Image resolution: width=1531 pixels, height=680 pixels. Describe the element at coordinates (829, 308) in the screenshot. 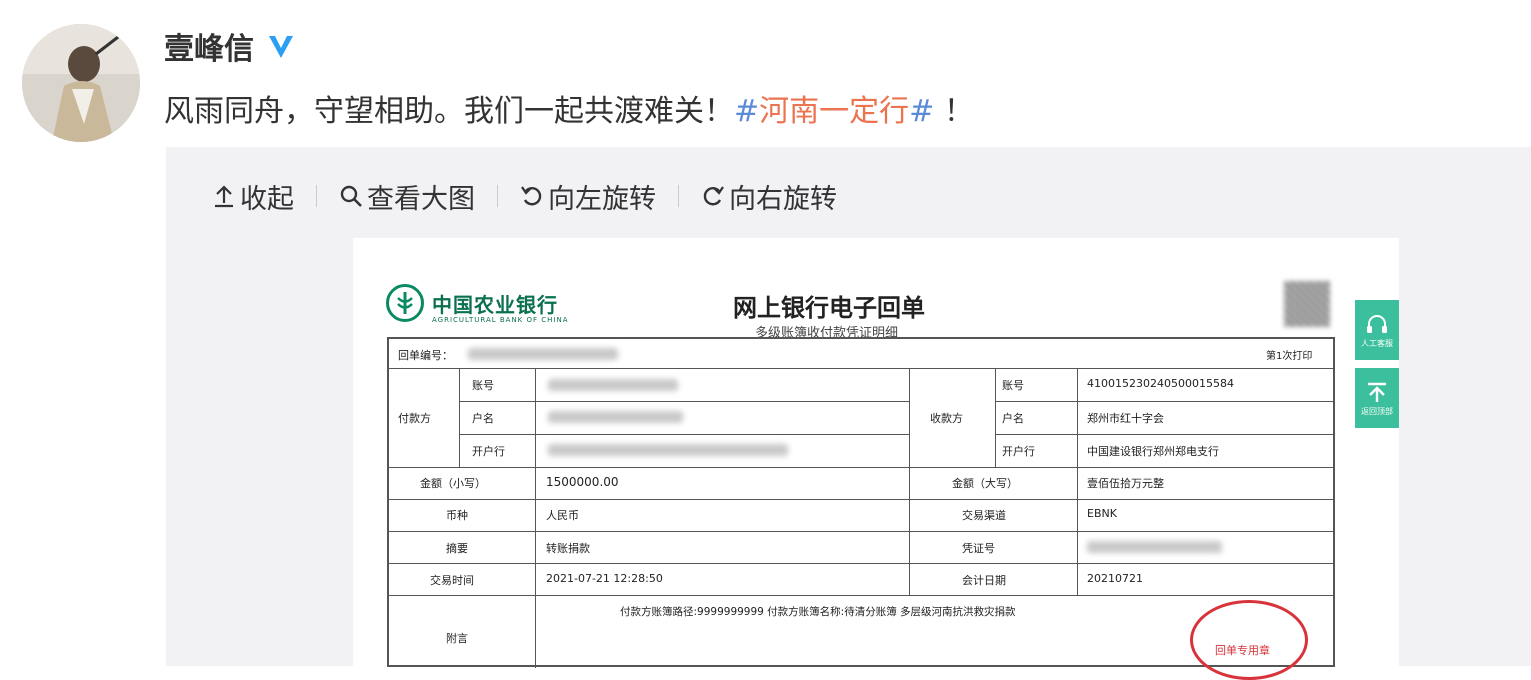

I see `receipt-title: 网上银行电子回单` at that location.